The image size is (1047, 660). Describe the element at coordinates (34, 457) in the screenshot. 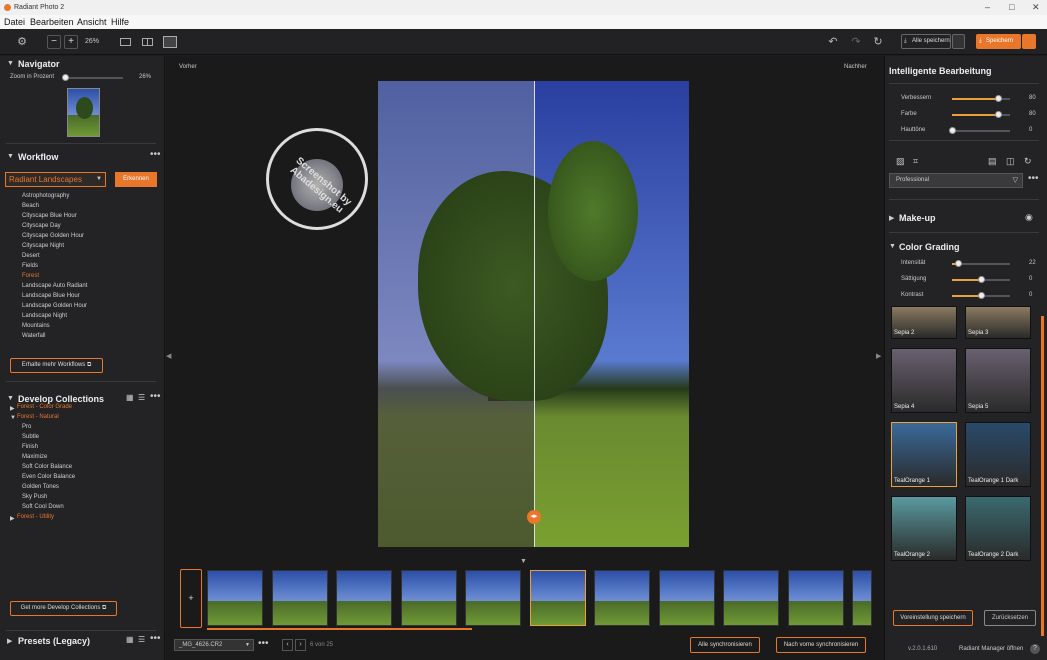

I see `collection-item: Maximize` at that location.